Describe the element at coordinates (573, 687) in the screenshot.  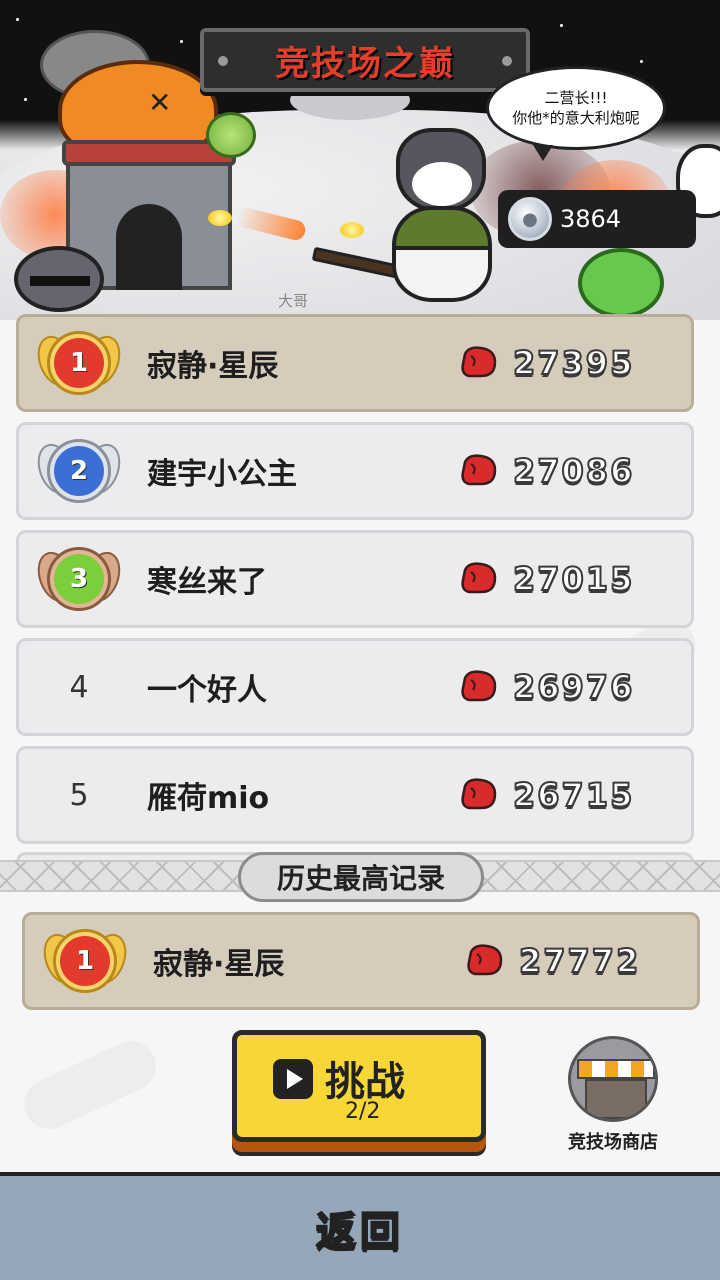
I see `player-score: 26976` at that location.